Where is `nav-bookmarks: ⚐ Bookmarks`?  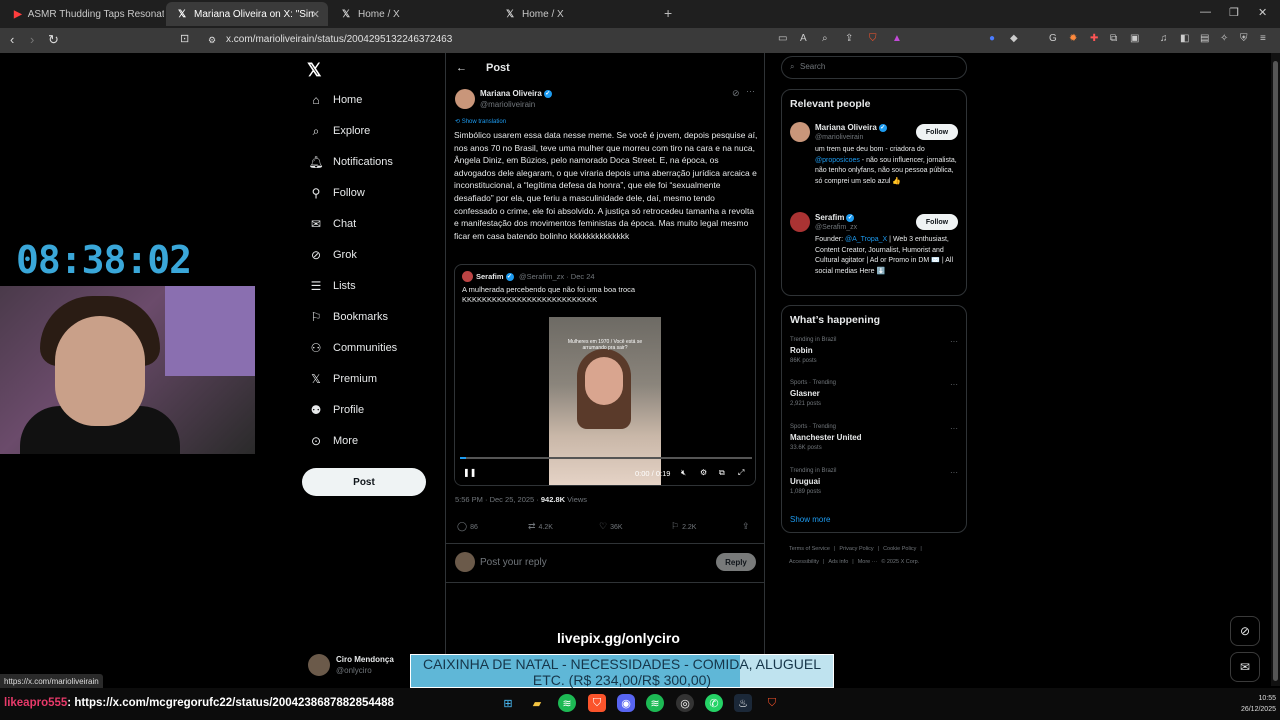 nav-bookmarks: ⚐ Bookmarks is located at coordinates (348, 317).